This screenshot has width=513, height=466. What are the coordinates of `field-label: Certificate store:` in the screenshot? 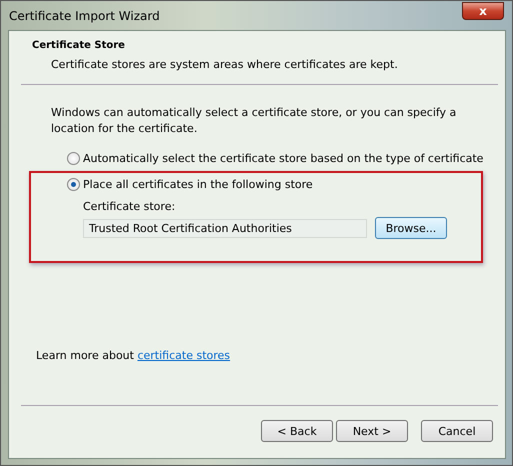 It's located at (129, 207).